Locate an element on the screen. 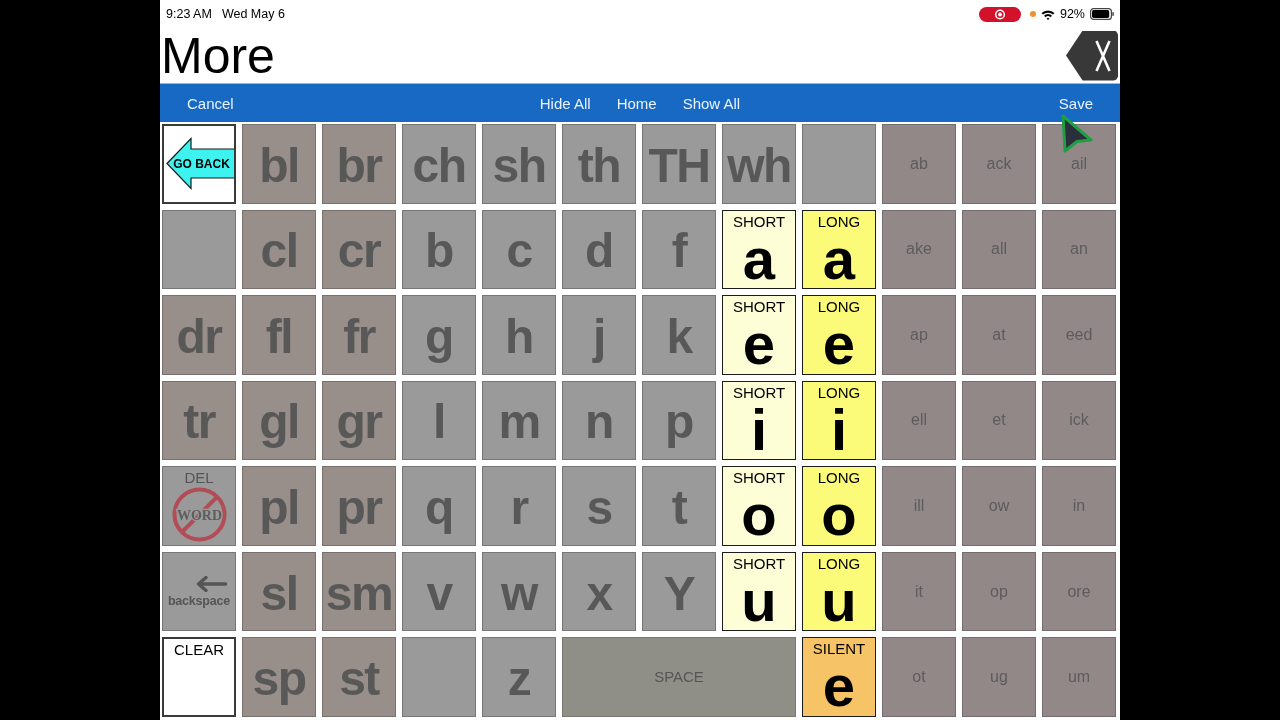 The width and height of the screenshot is (1280, 720). close-button is located at coordinates (1092, 55).